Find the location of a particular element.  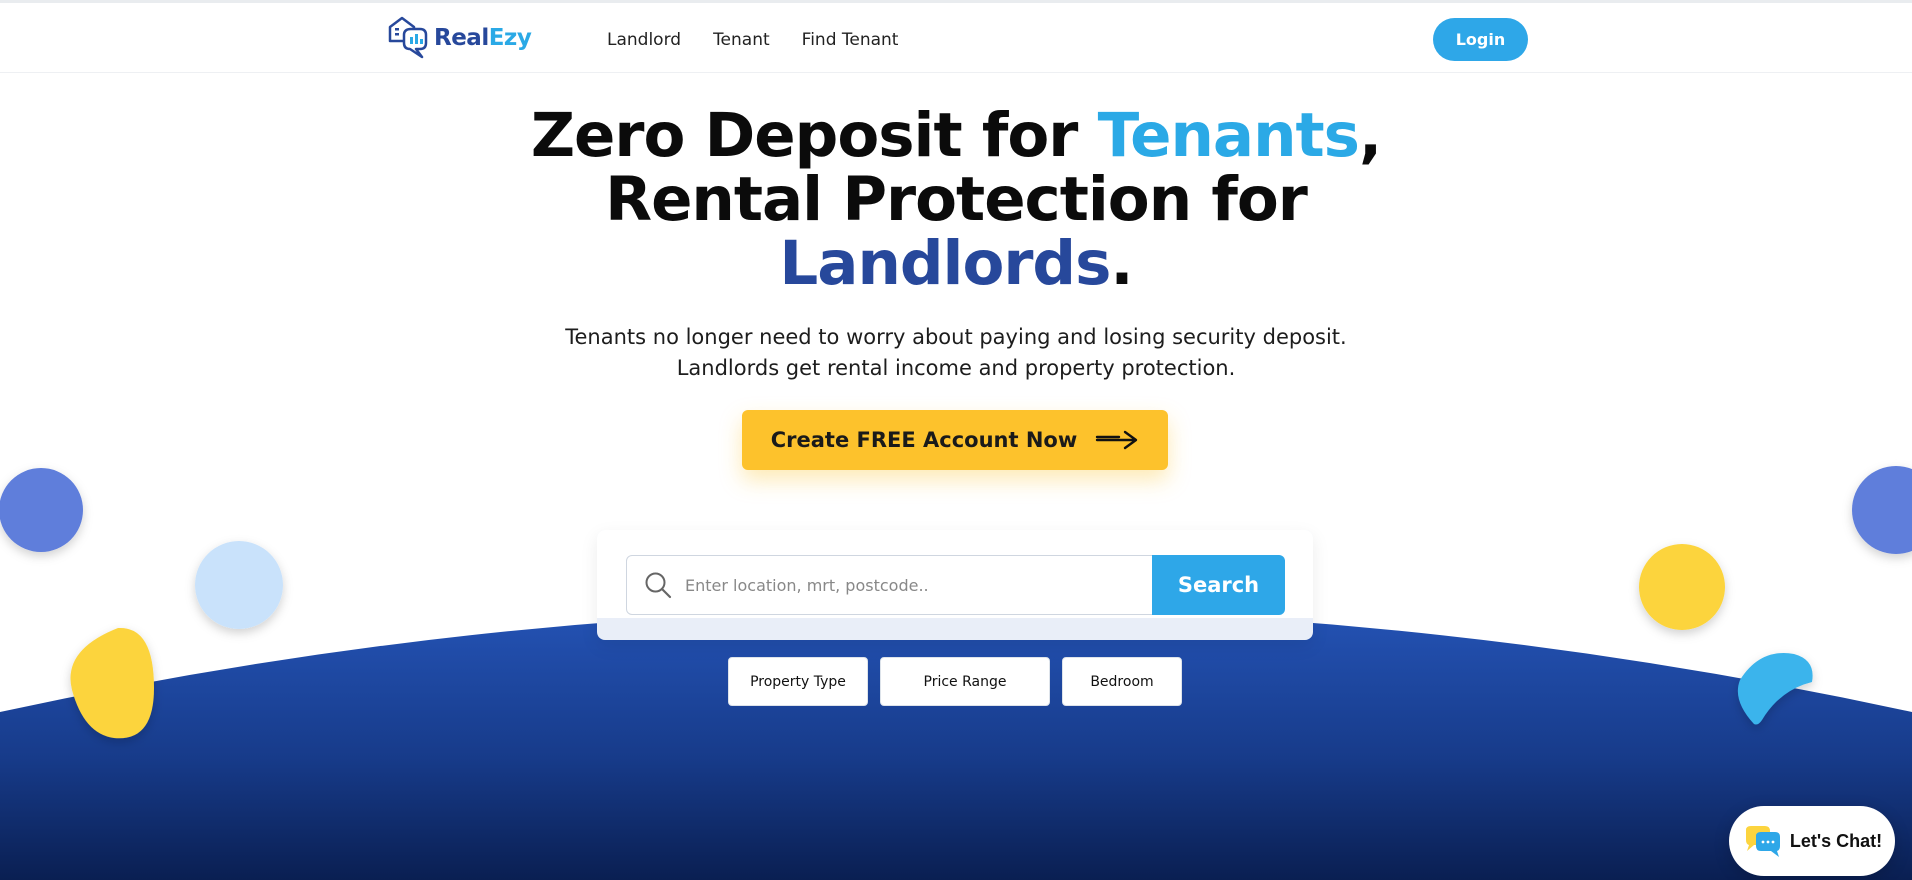

decor-circle-blue-right is located at coordinates (1882, 510).